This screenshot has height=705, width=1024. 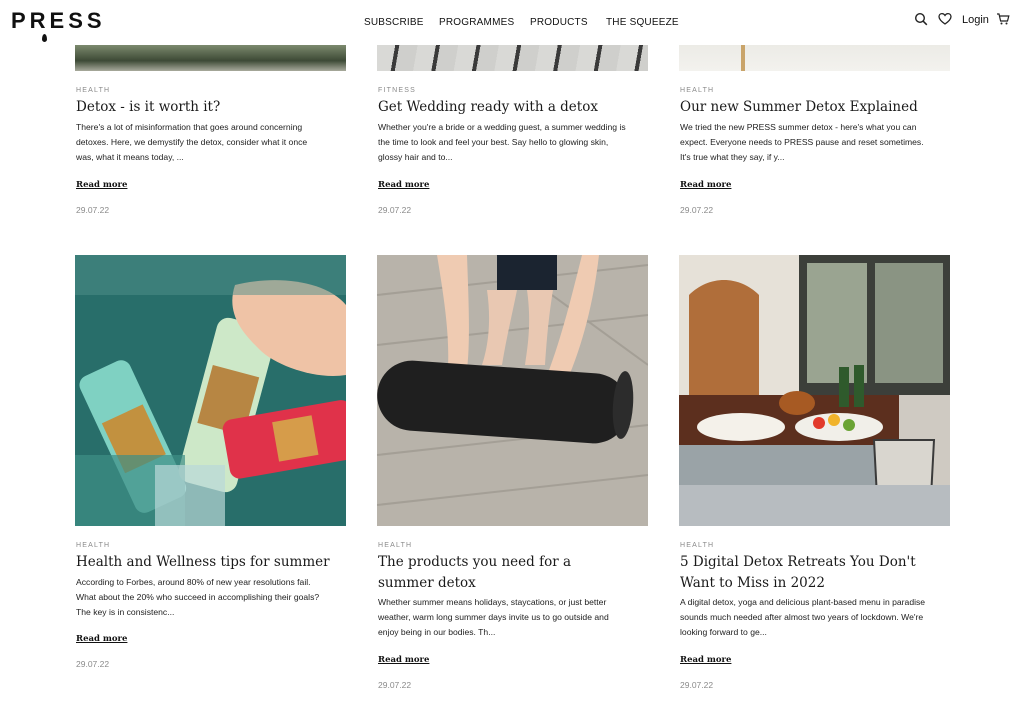 I want to click on logo-text: PRESS, so click(x=58, y=20).